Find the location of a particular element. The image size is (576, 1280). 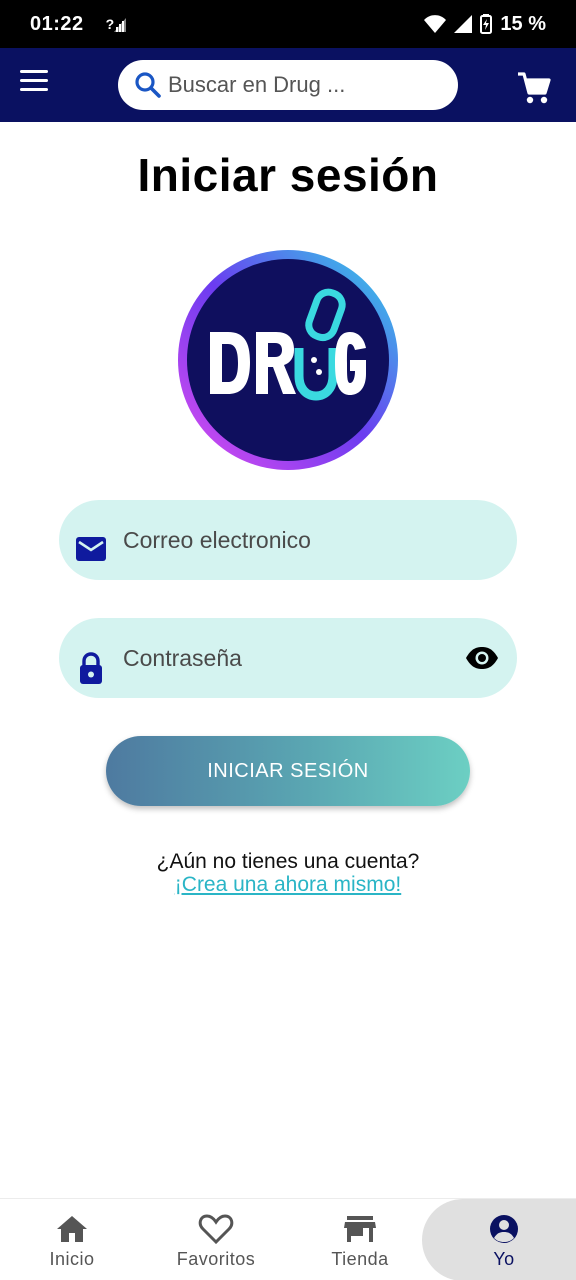

password-input is located at coordinates (288, 658).